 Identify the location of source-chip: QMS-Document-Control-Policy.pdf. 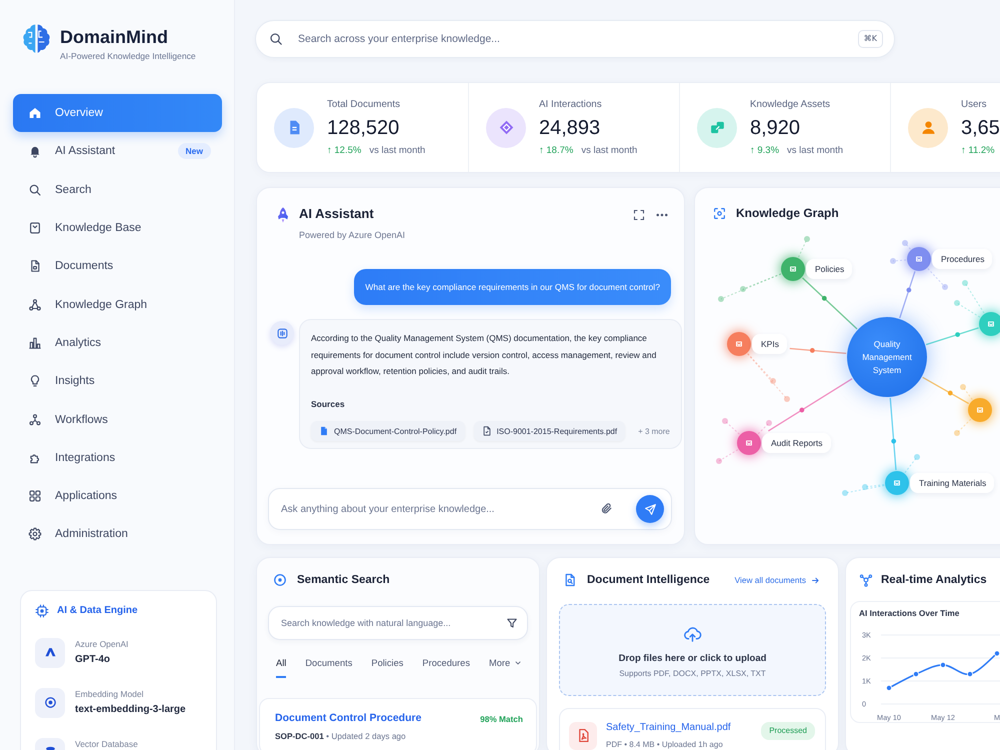
(388, 431).